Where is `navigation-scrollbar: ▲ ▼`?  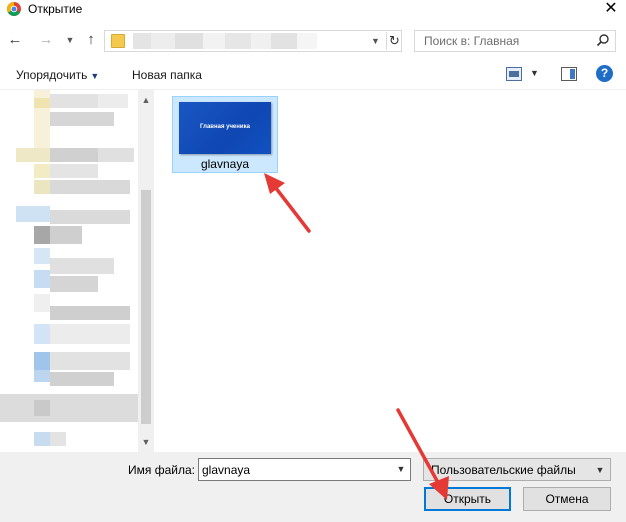
navigation-scrollbar: ▲ ▼ is located at coordinates (146, 271).